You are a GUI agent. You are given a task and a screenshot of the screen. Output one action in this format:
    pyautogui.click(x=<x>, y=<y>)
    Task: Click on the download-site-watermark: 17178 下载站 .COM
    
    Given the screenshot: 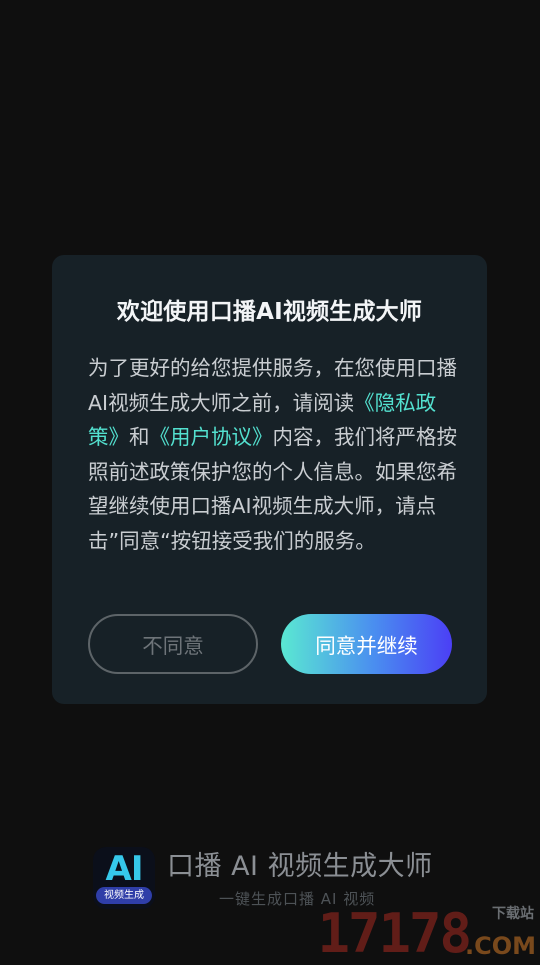 What is the action you would take?
    pyautogui.click(x=423, y=933)
    